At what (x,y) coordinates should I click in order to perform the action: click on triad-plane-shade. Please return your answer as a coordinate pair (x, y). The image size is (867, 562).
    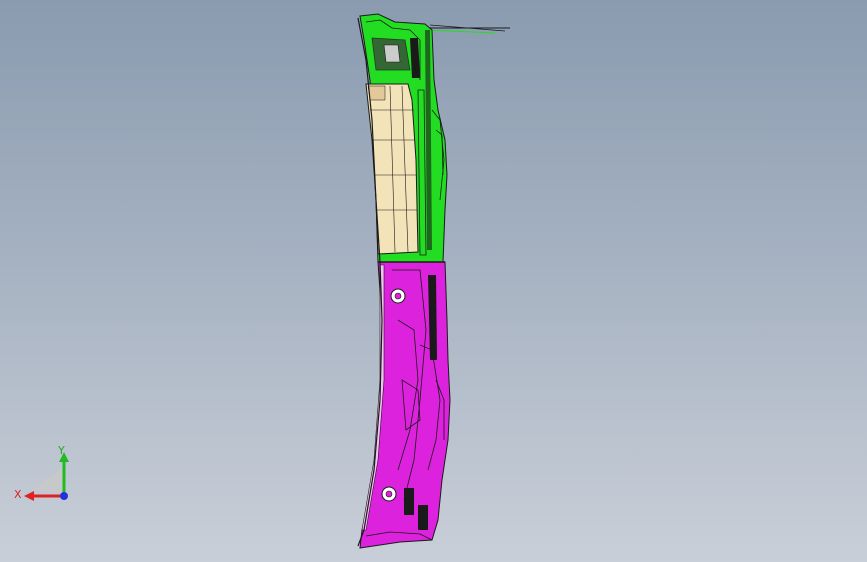
    Looking at the image, I should click on (48, 480).